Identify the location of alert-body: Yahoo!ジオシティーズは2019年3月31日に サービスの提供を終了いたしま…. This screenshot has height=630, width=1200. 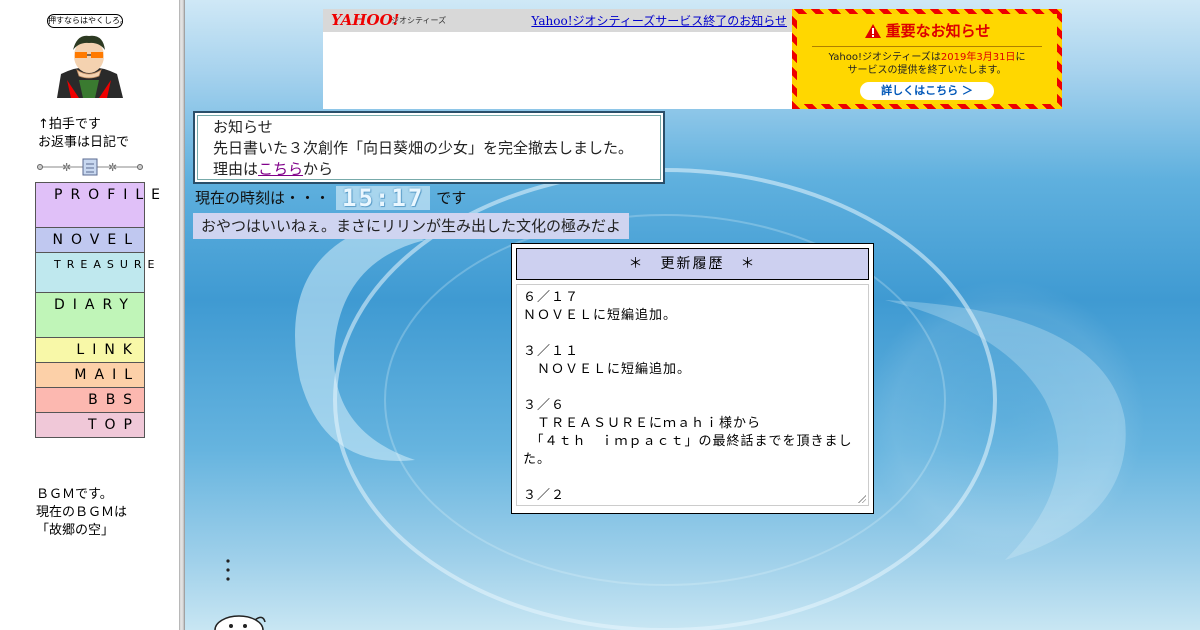
(927, 64).